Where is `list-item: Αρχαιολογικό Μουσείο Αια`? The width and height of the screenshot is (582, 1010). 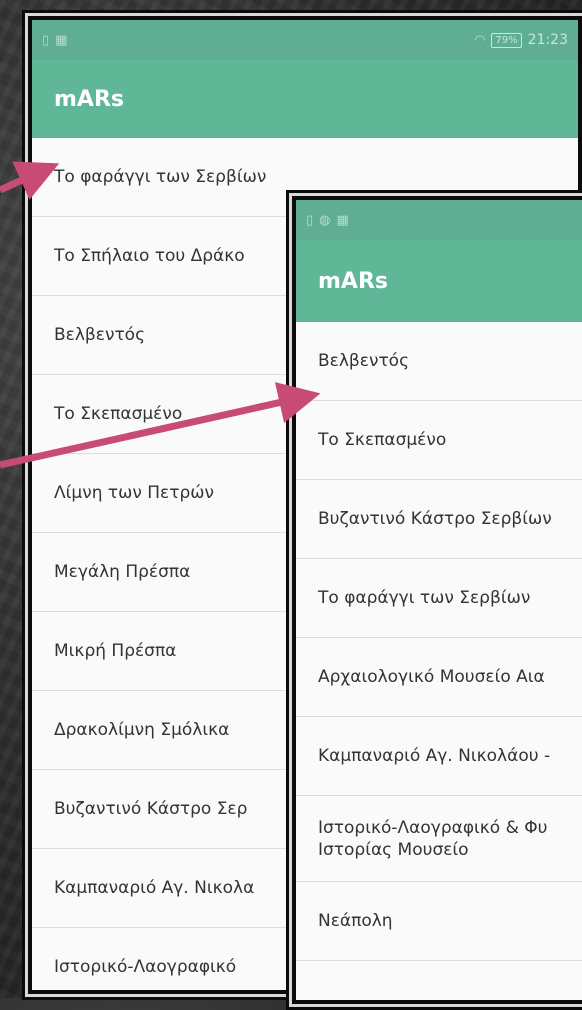
list-item: Αρχαιολογικό Μουσείο Αια is located at coordinates (439, 677).